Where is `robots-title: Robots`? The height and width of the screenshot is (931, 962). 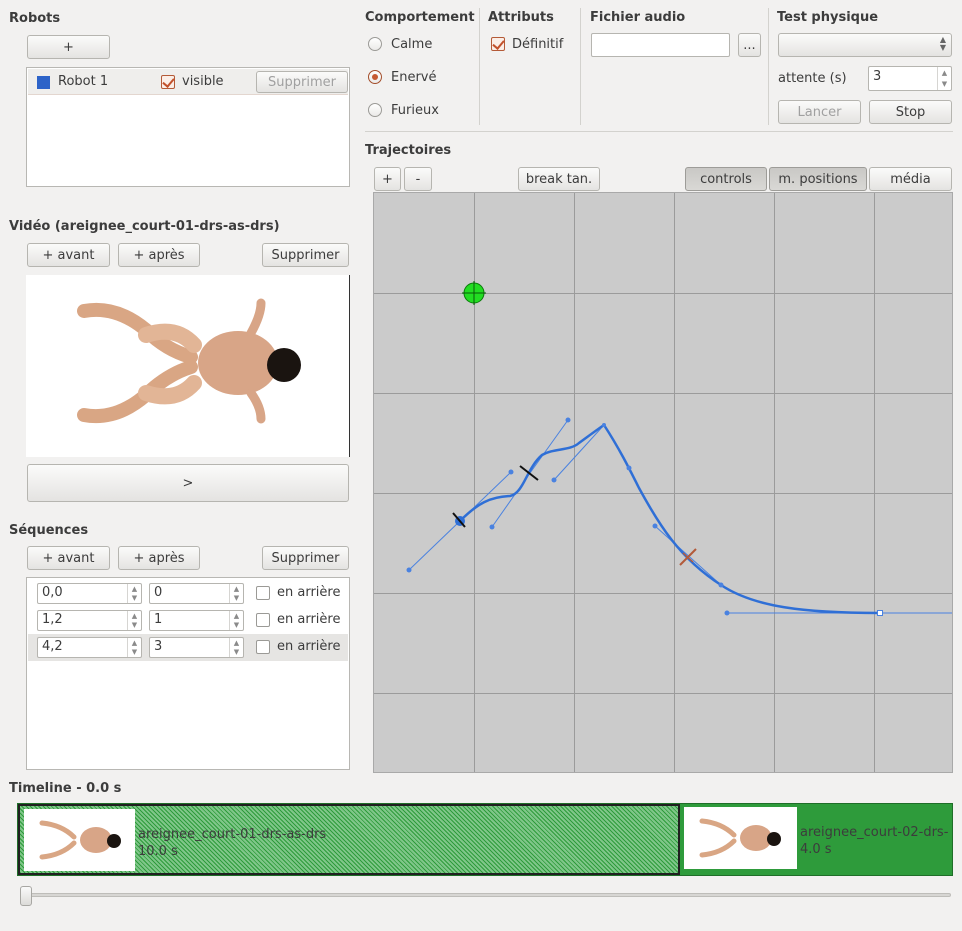 robots-title: Robots is located at coordinates (35, 18).